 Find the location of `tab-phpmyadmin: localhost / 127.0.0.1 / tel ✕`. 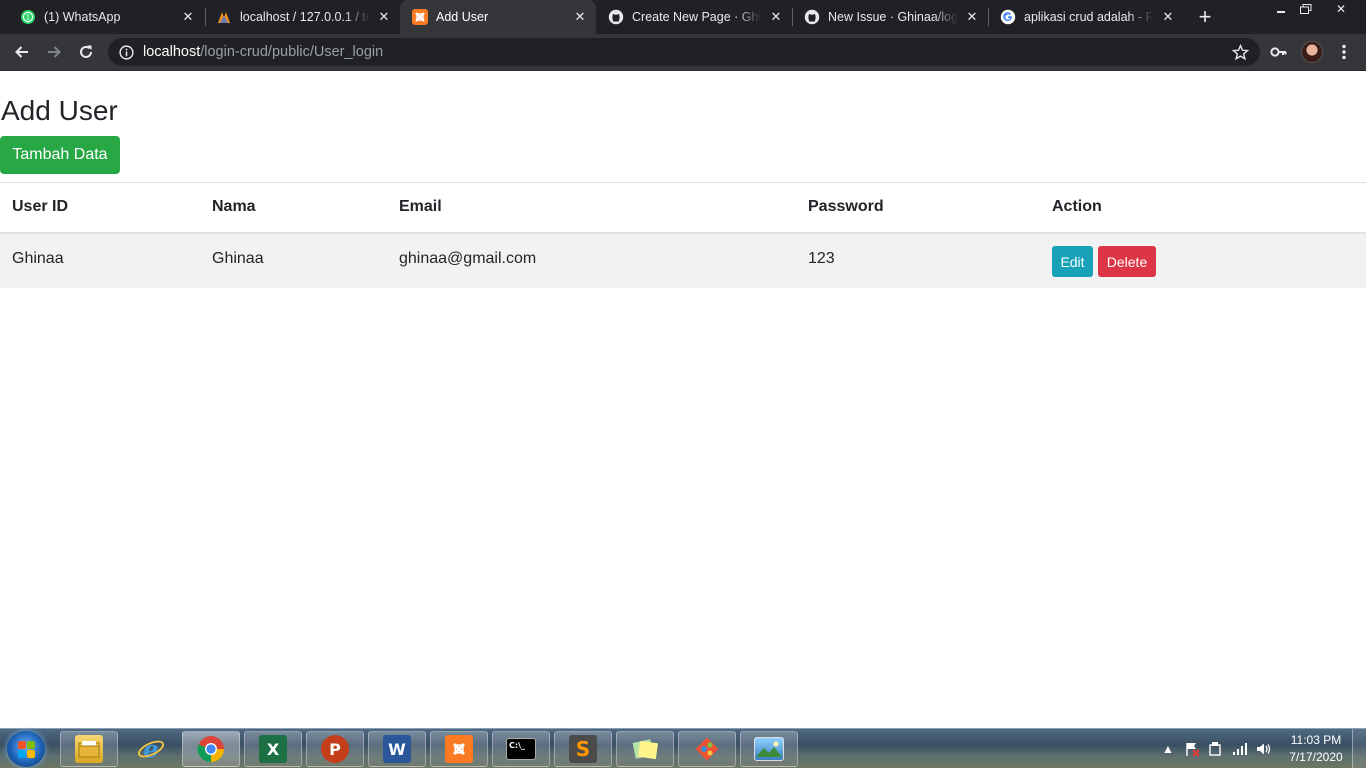

tab-phpmyadmin: localhost / 127.0.0.1 / tel ✕ is located at coordinates (302, 17).